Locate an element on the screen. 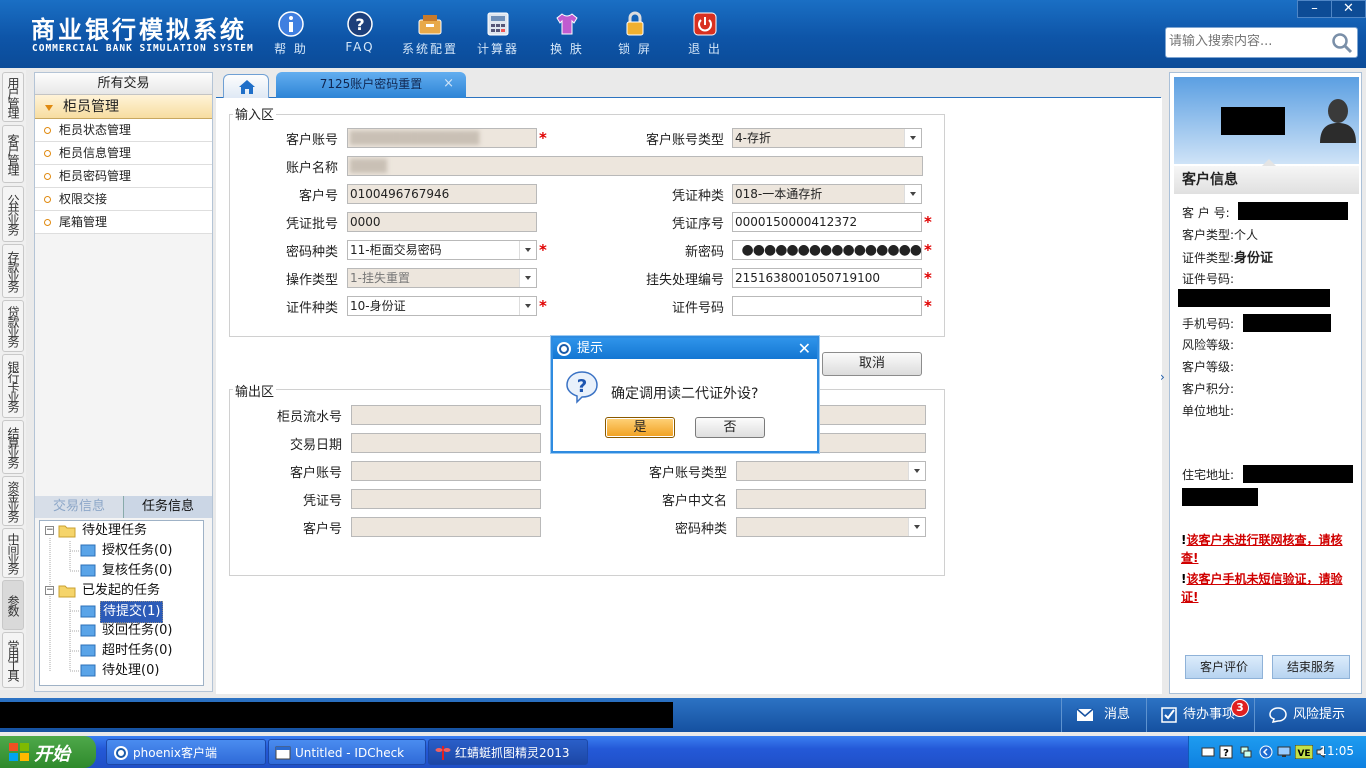  menu-teller-info: 柜员信息管理 is located at coordinates (123, 153).